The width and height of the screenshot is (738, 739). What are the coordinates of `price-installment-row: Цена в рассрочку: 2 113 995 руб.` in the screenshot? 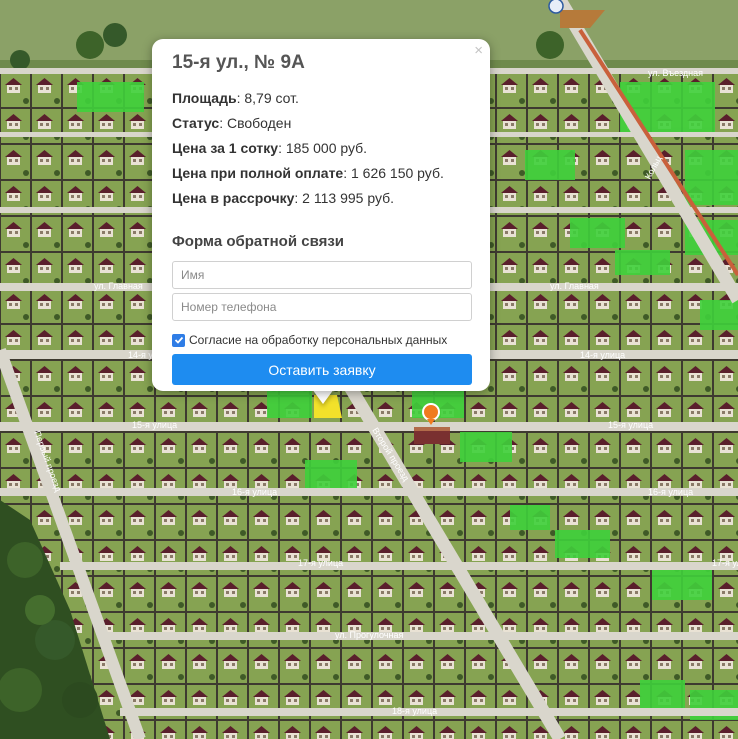 It's located at (321, 198).